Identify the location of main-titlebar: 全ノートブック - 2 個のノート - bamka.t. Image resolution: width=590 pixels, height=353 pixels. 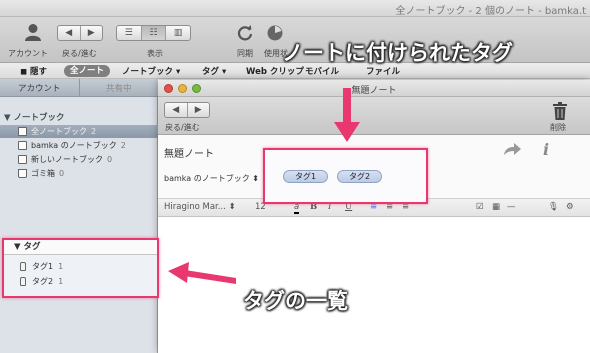
(295, 8).